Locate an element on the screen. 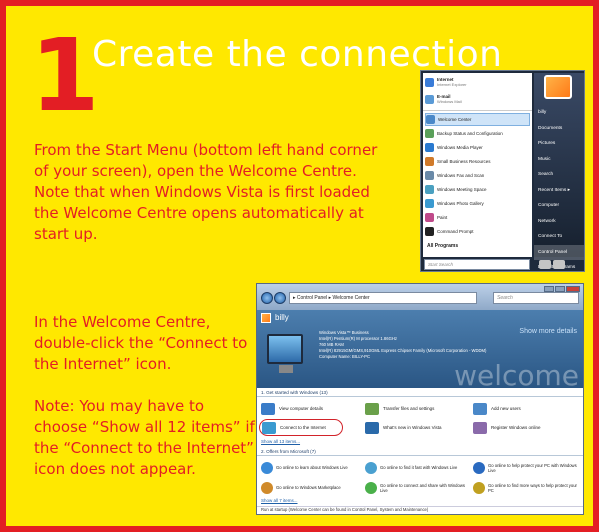  welcome-item-label: Register Windows online is located at coordinates (516, 427).